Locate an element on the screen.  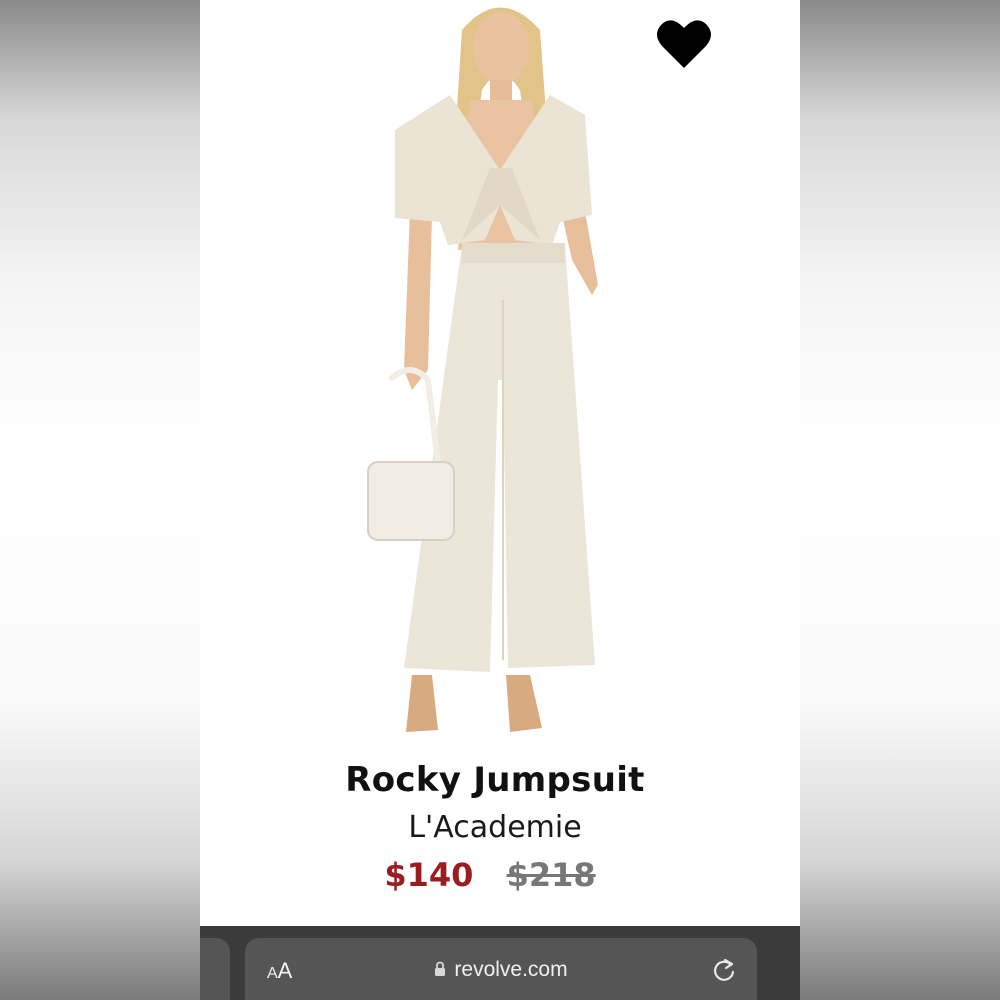
address-bar: AA revolve.com is located at coordinates (501, 969).